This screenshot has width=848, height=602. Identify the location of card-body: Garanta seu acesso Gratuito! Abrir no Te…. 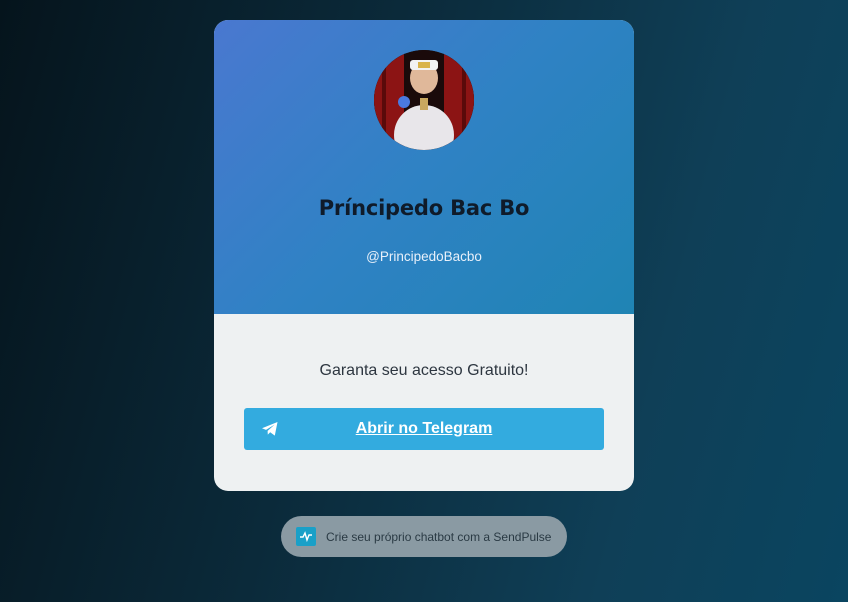
(424, 402).